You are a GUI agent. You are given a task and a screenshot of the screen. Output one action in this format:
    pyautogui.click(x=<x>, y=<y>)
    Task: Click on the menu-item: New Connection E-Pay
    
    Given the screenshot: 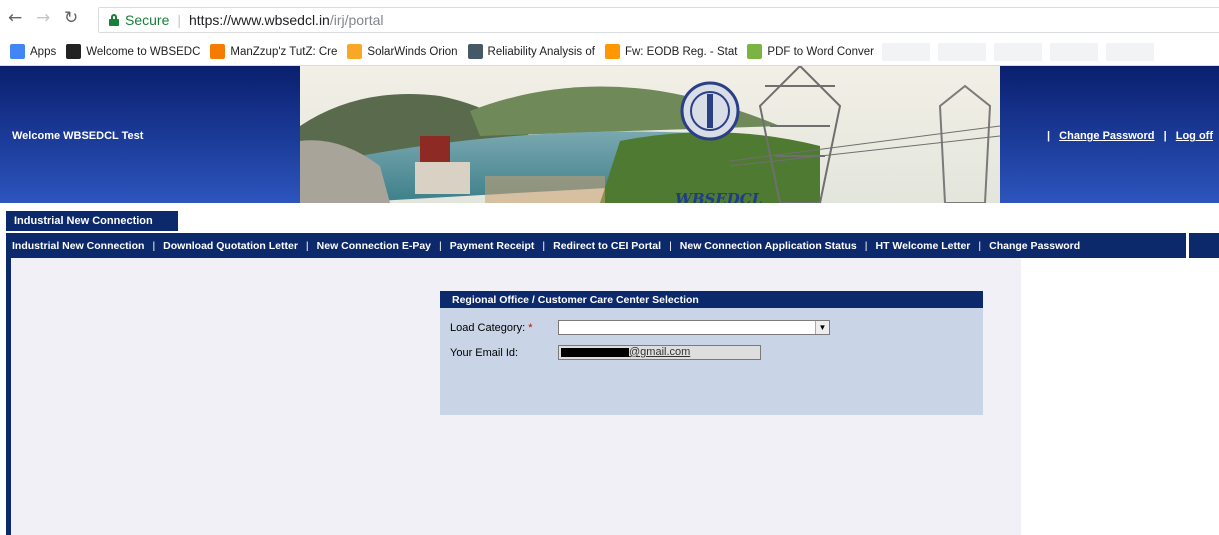 What is the action you would take?
    pyautogui.click(x=374, y=246)
    